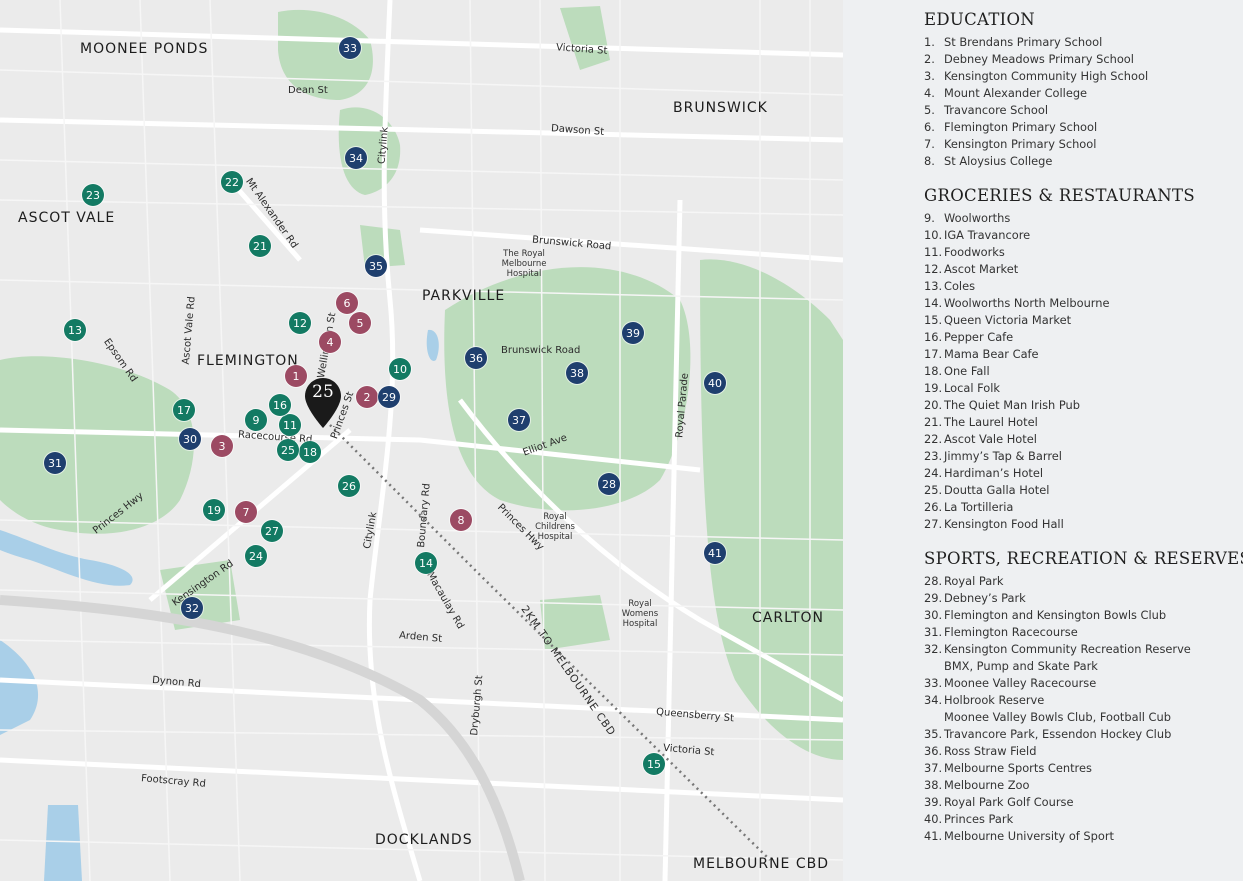 This screenshot has width=1243, height=881. What do you see at coordinates (715, 553) in the screenshot?
I see `map-marker-41: 41` at bounding box center [715, 553].